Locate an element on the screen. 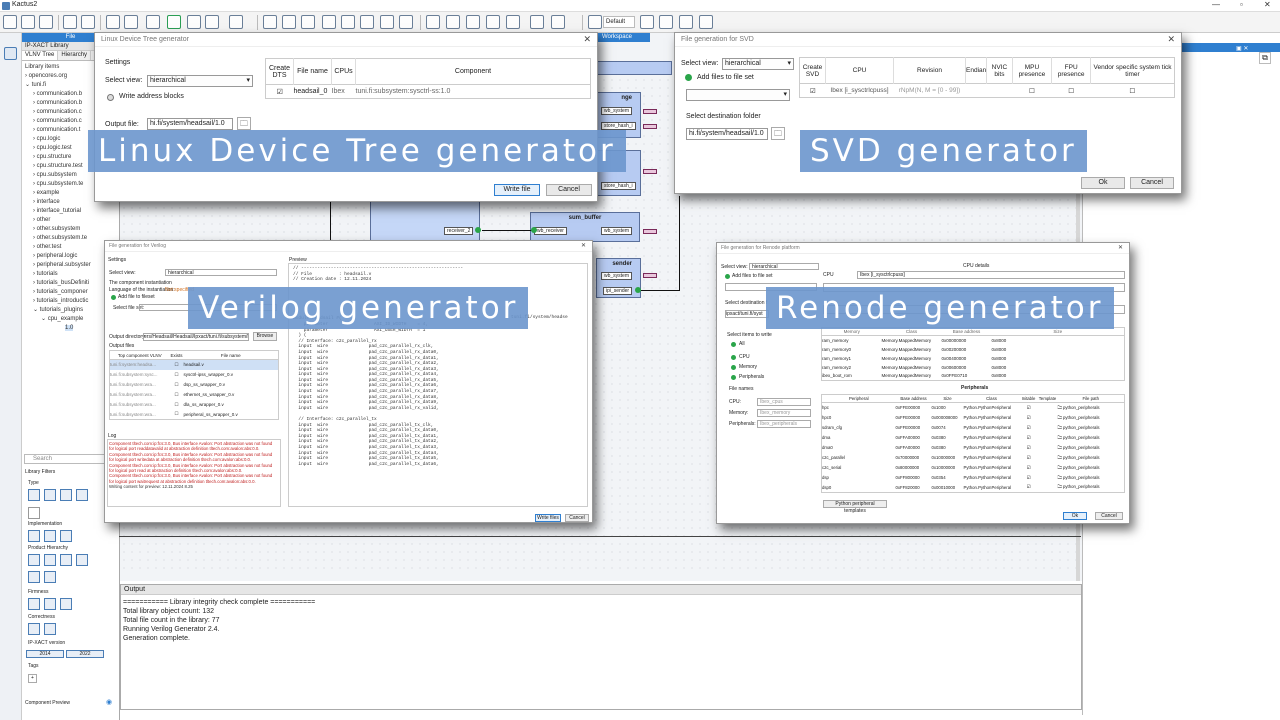 The height and width of the screenshot is (720, 1280). print-icon is located at coordinates (70, 22).